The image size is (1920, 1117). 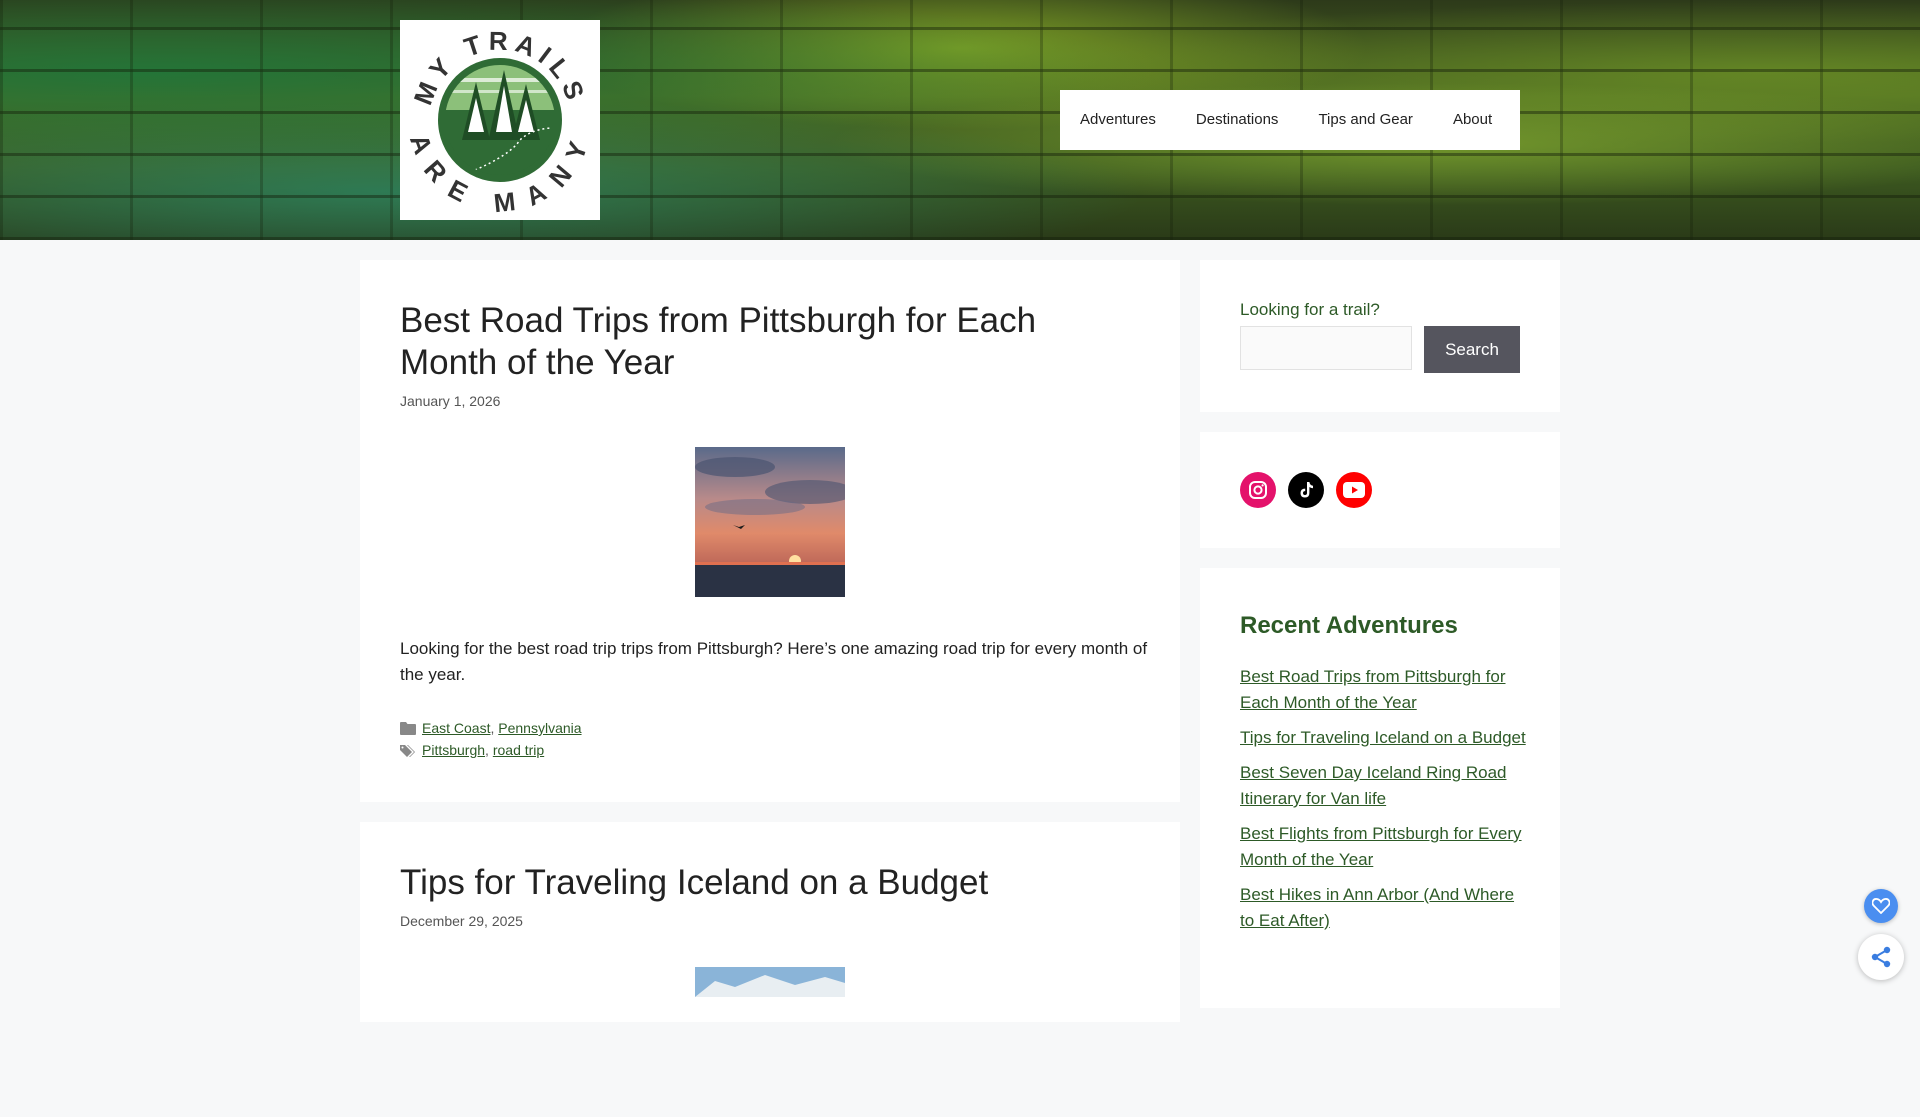 I want to click on site-logo: MY TRAILS ARE MANY, so click(x=500, y=120).